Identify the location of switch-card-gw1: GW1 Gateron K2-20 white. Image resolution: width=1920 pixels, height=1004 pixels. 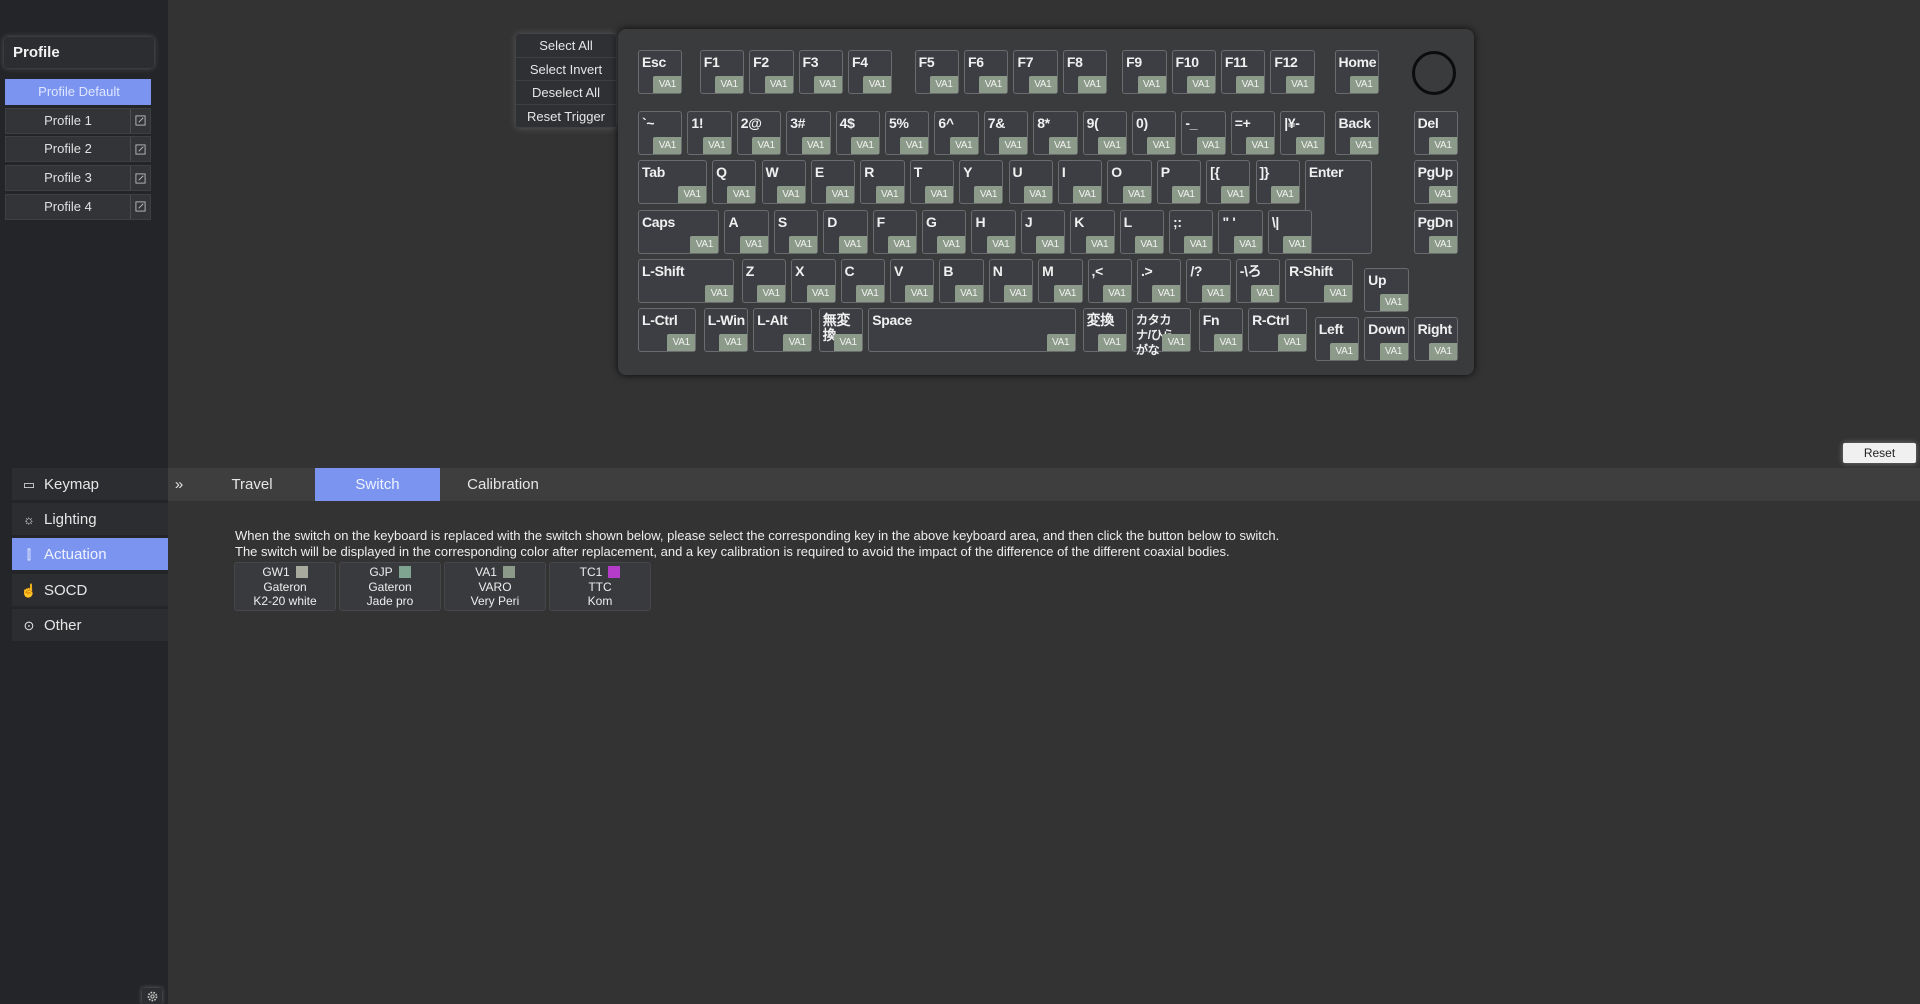
(285, 586).